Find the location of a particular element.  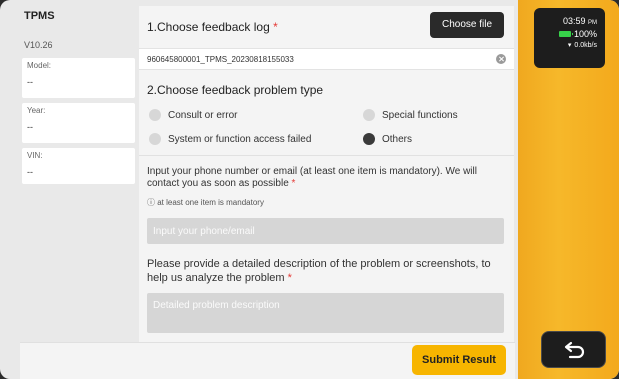

battery-status: 100% is located at coordinates (577, 34).